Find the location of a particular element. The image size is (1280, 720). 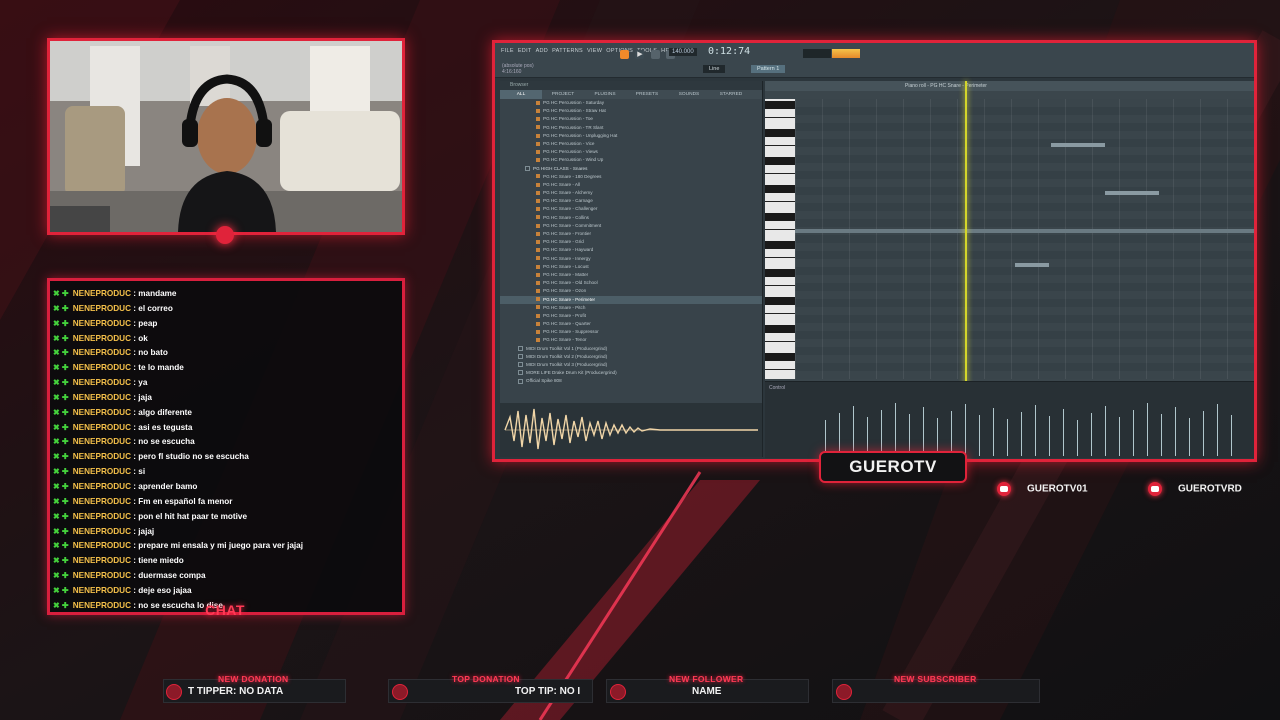

chat-message: ✖ ✚ NENEPRODUC : jajaj is located at coordinates (226, 532).